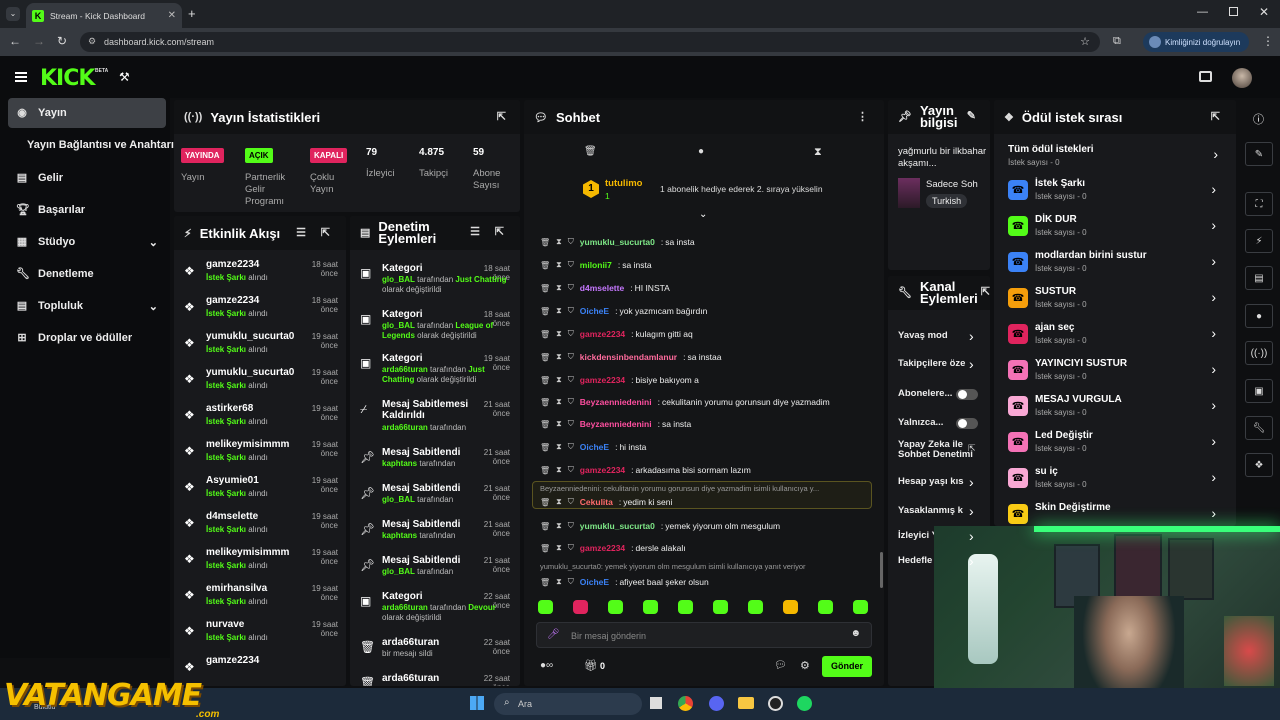 The height and width of the screenshot is (720, 1280). I want to click on channel-action-item: Yavaş mod, so click(939, 342).